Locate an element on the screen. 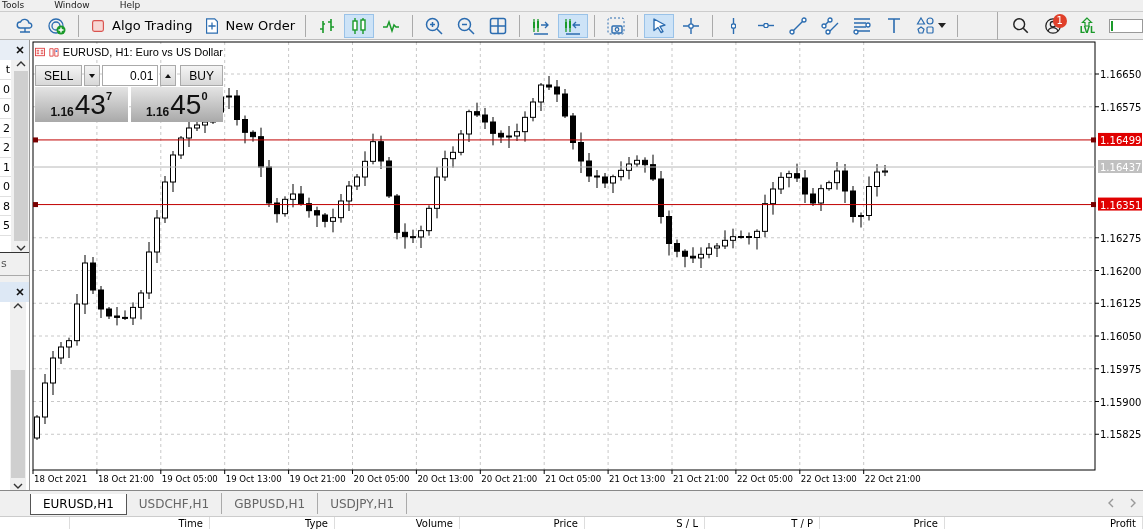  panel-tab: s is located at coordinates (14, 264).